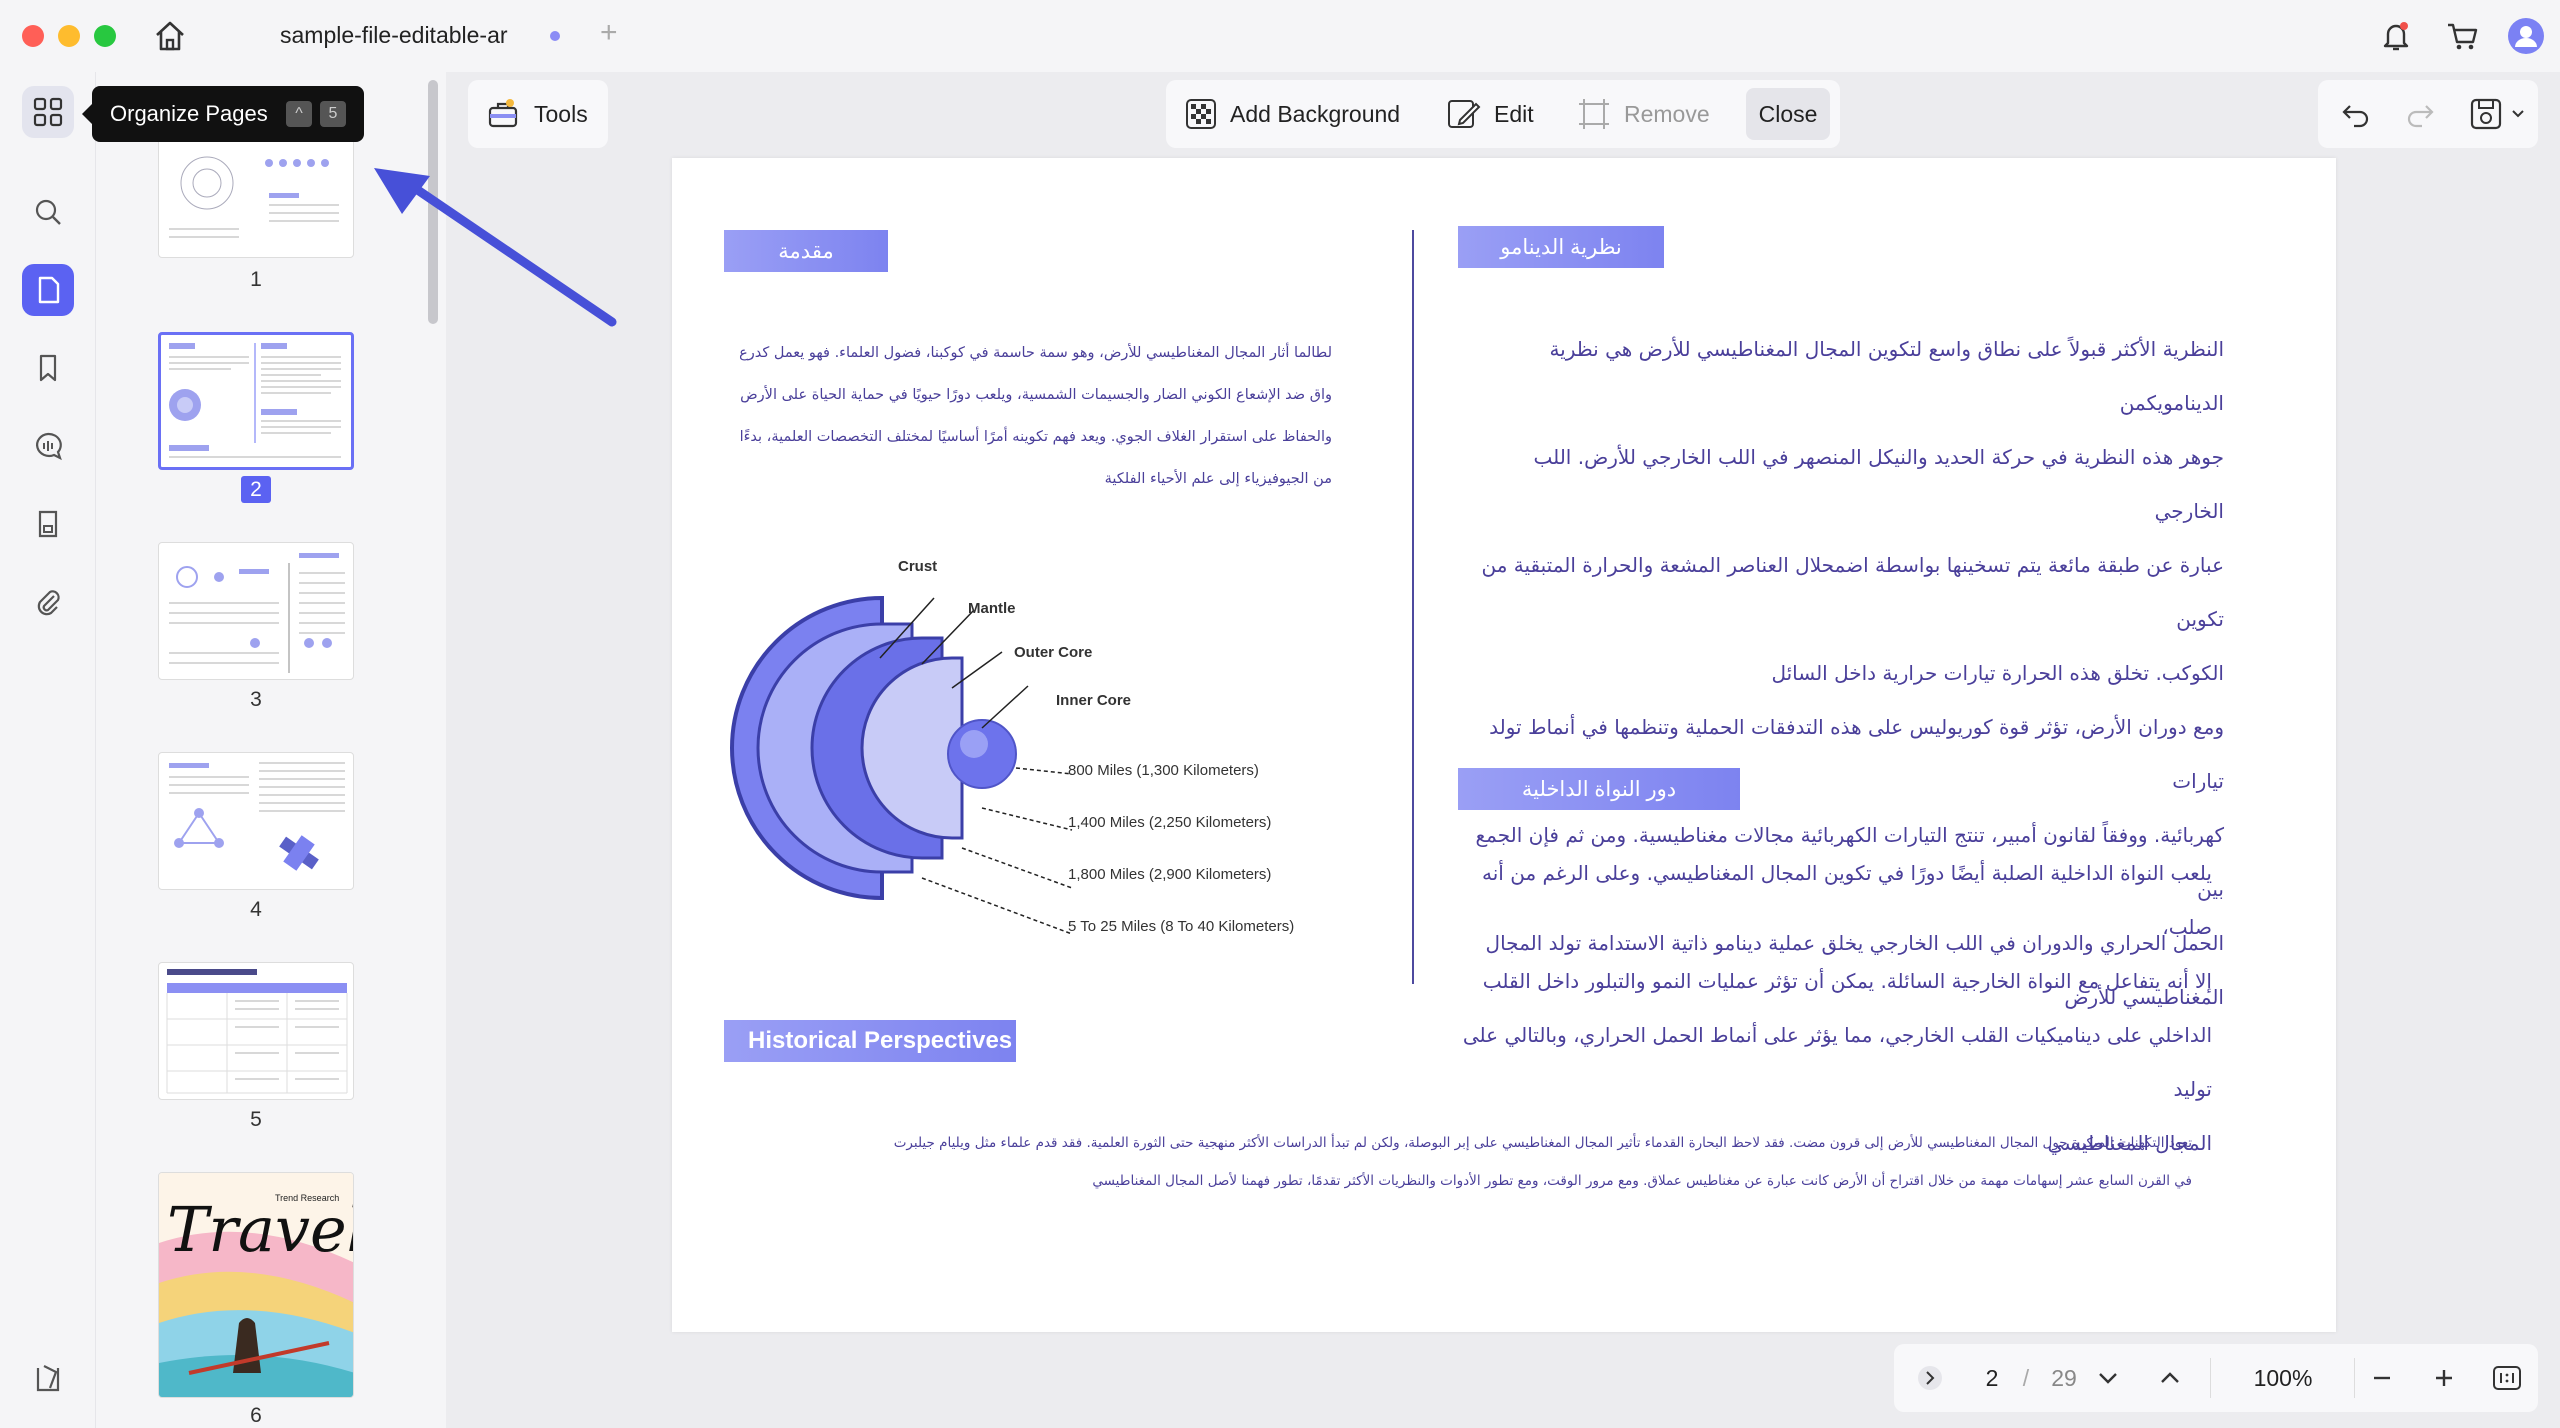  I want to click on chevron-down-icon, so click(2518, 114).